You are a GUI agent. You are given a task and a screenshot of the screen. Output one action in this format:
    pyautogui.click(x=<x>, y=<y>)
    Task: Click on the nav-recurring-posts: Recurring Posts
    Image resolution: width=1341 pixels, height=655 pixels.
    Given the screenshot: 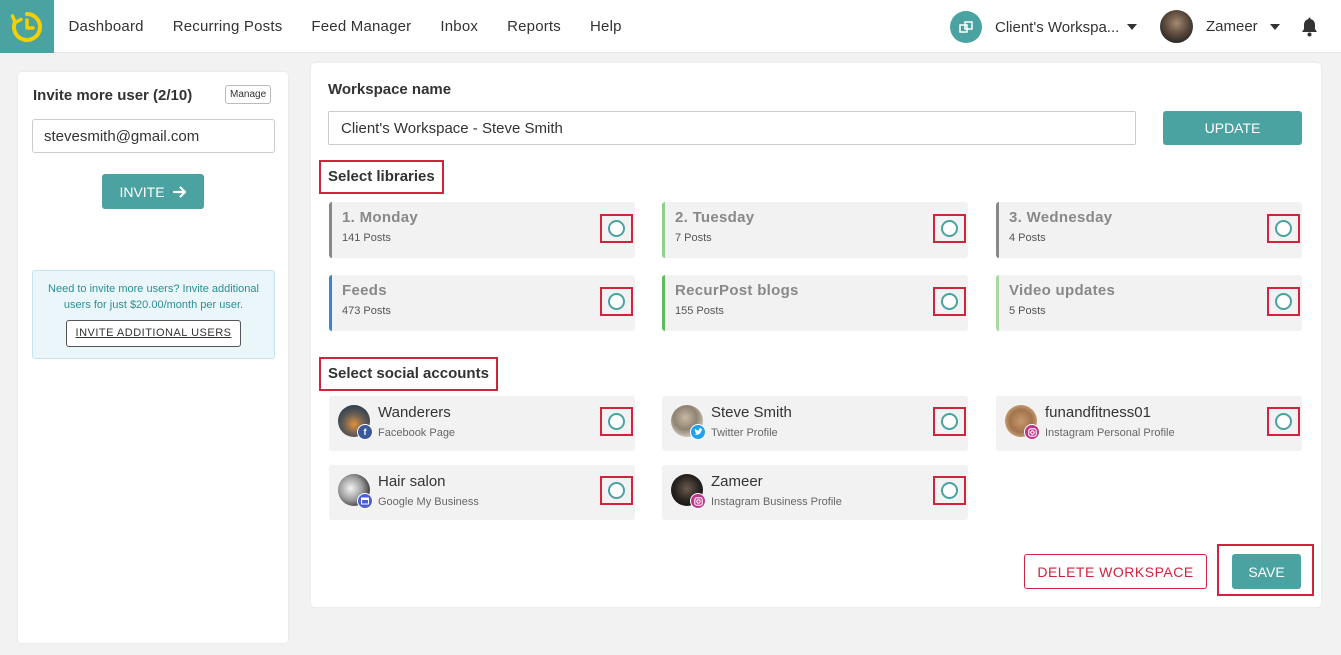 What is the action you would take?
    pyautogui.click(x=227, y=26)
    